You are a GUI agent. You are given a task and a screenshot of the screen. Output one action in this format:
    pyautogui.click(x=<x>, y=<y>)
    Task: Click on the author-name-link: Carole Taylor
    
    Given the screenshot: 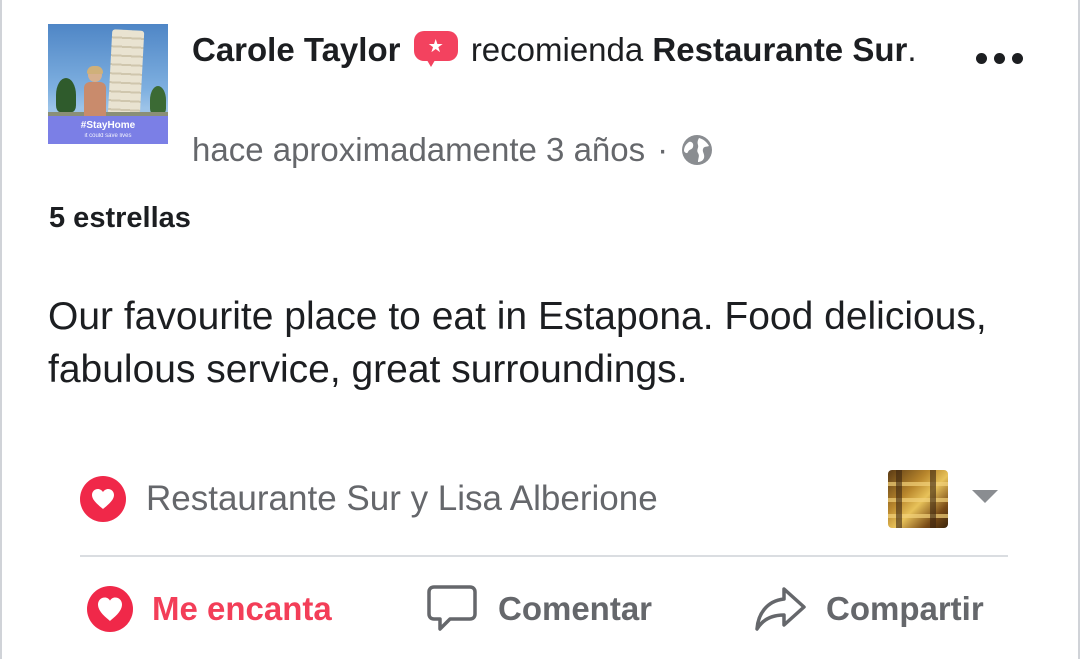 What is the action you would take?
    pyautogui.click(x=296, y=49)
    